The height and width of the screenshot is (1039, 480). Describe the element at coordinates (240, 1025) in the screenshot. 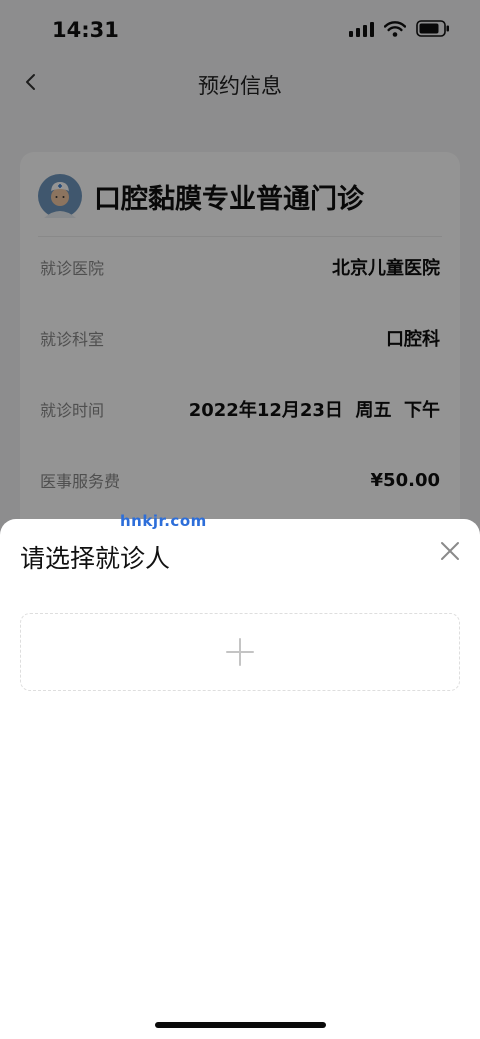

I see `home-indicator` at that location.